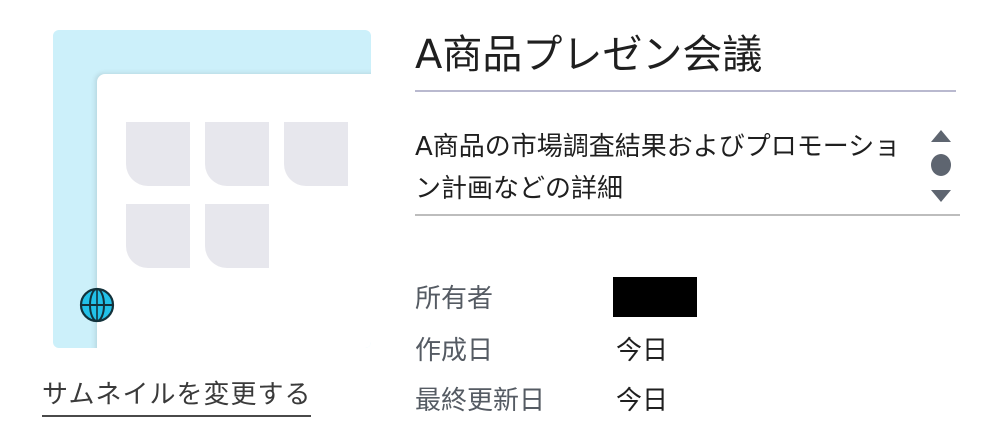  Describe the element at coordinates (454, 351) in the screenshot. I see `created-label: 作成日` at that location.